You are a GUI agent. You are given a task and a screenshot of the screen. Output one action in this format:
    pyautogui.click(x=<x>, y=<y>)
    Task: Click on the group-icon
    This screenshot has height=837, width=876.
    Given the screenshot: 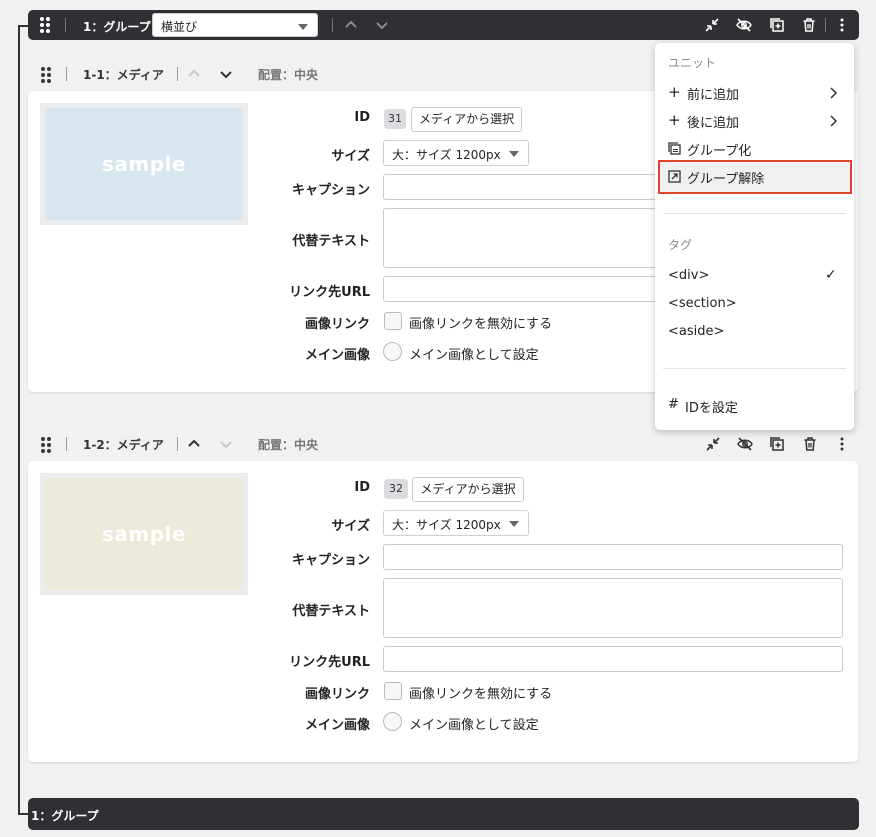 What is the action you would take?
    pyautogui.click(x=674, y=148)
    